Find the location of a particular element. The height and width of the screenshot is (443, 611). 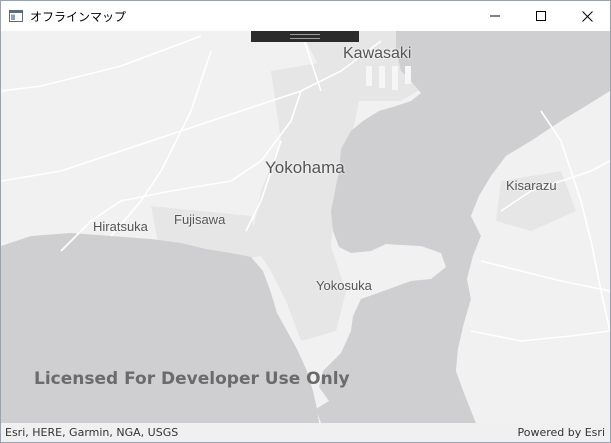

powered-by-esri: Powered by Esri is located at coordinates (561, 432).